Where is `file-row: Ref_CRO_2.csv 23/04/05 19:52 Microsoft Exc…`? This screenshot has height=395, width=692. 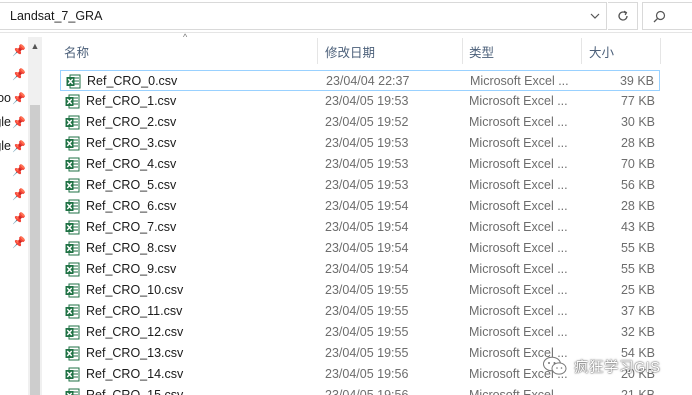
file-row: Ref_CRO_2.csv 23/04/05 19:52 Microsoft Exc… is located at coordinates (360, 122).